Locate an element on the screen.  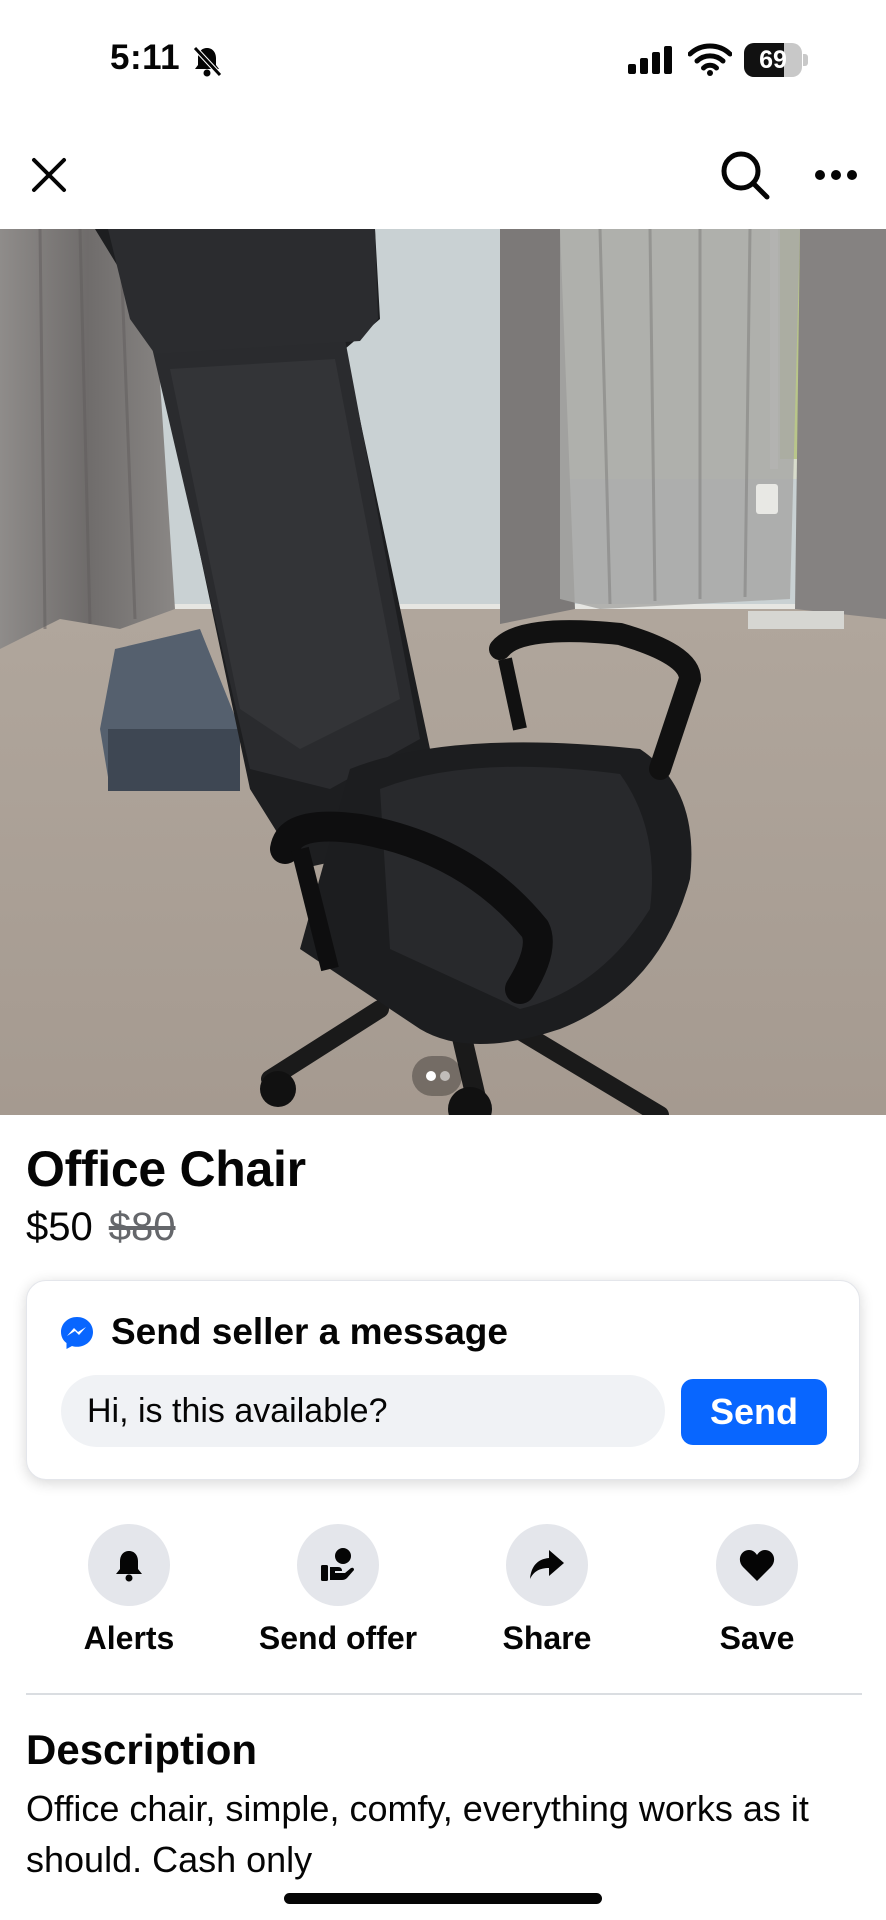
description-title: Description is located at coordinates (142, 1749).